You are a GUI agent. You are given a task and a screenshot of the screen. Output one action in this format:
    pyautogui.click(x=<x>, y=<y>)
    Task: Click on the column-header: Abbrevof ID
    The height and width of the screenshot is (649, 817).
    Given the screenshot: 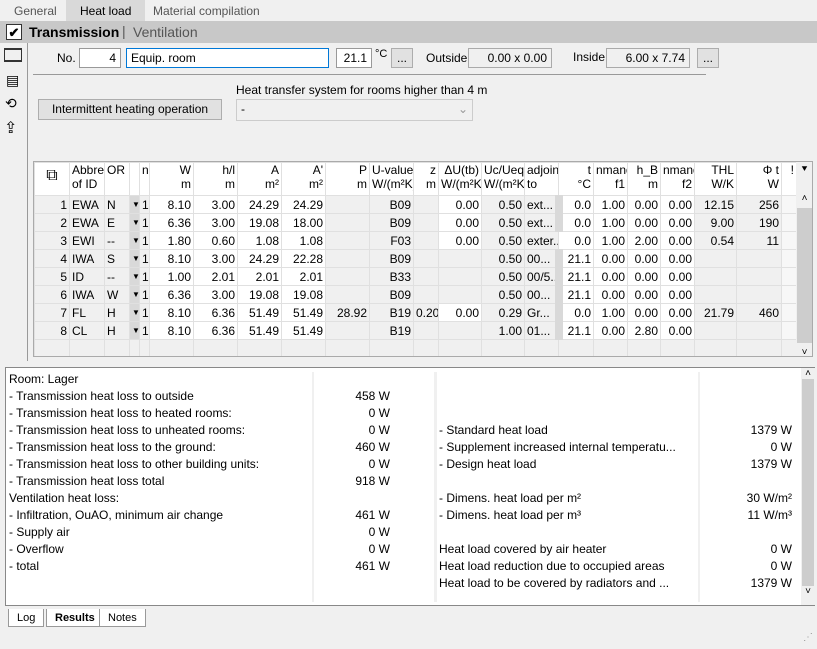 What is the action you would take?
    pyautogui.click(x=87, y=179)
    